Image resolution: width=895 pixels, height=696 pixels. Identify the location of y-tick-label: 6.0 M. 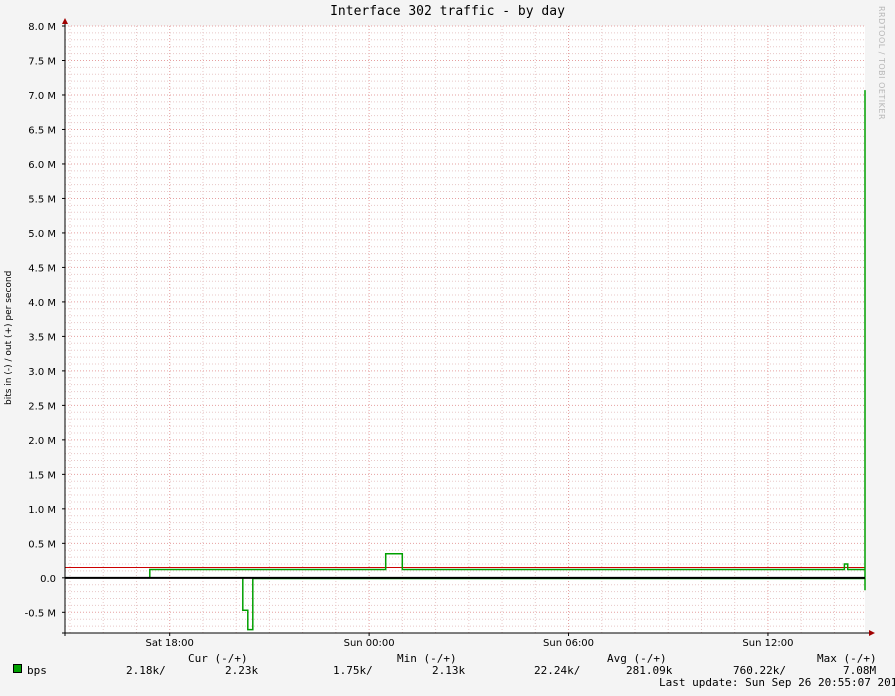
(42, 165).